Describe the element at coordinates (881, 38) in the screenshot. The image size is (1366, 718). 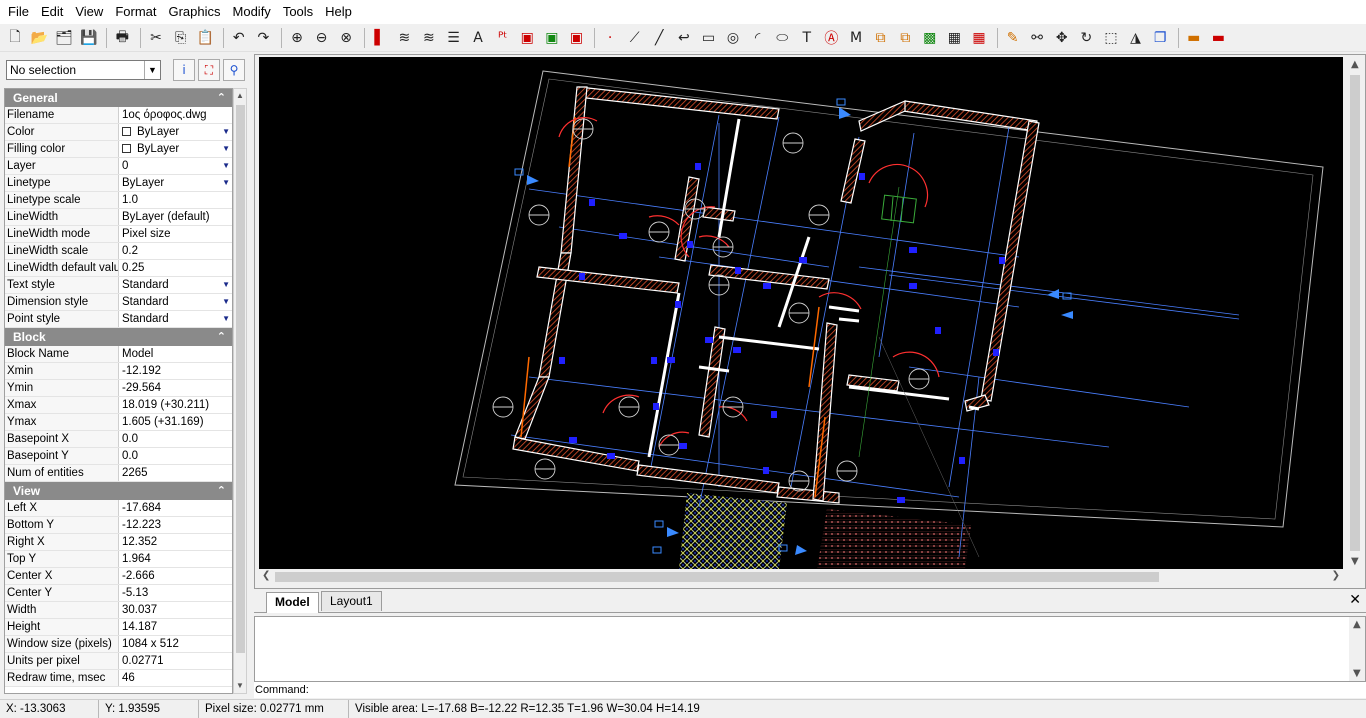
I see `insert-block-icon: ⧉` at that location.